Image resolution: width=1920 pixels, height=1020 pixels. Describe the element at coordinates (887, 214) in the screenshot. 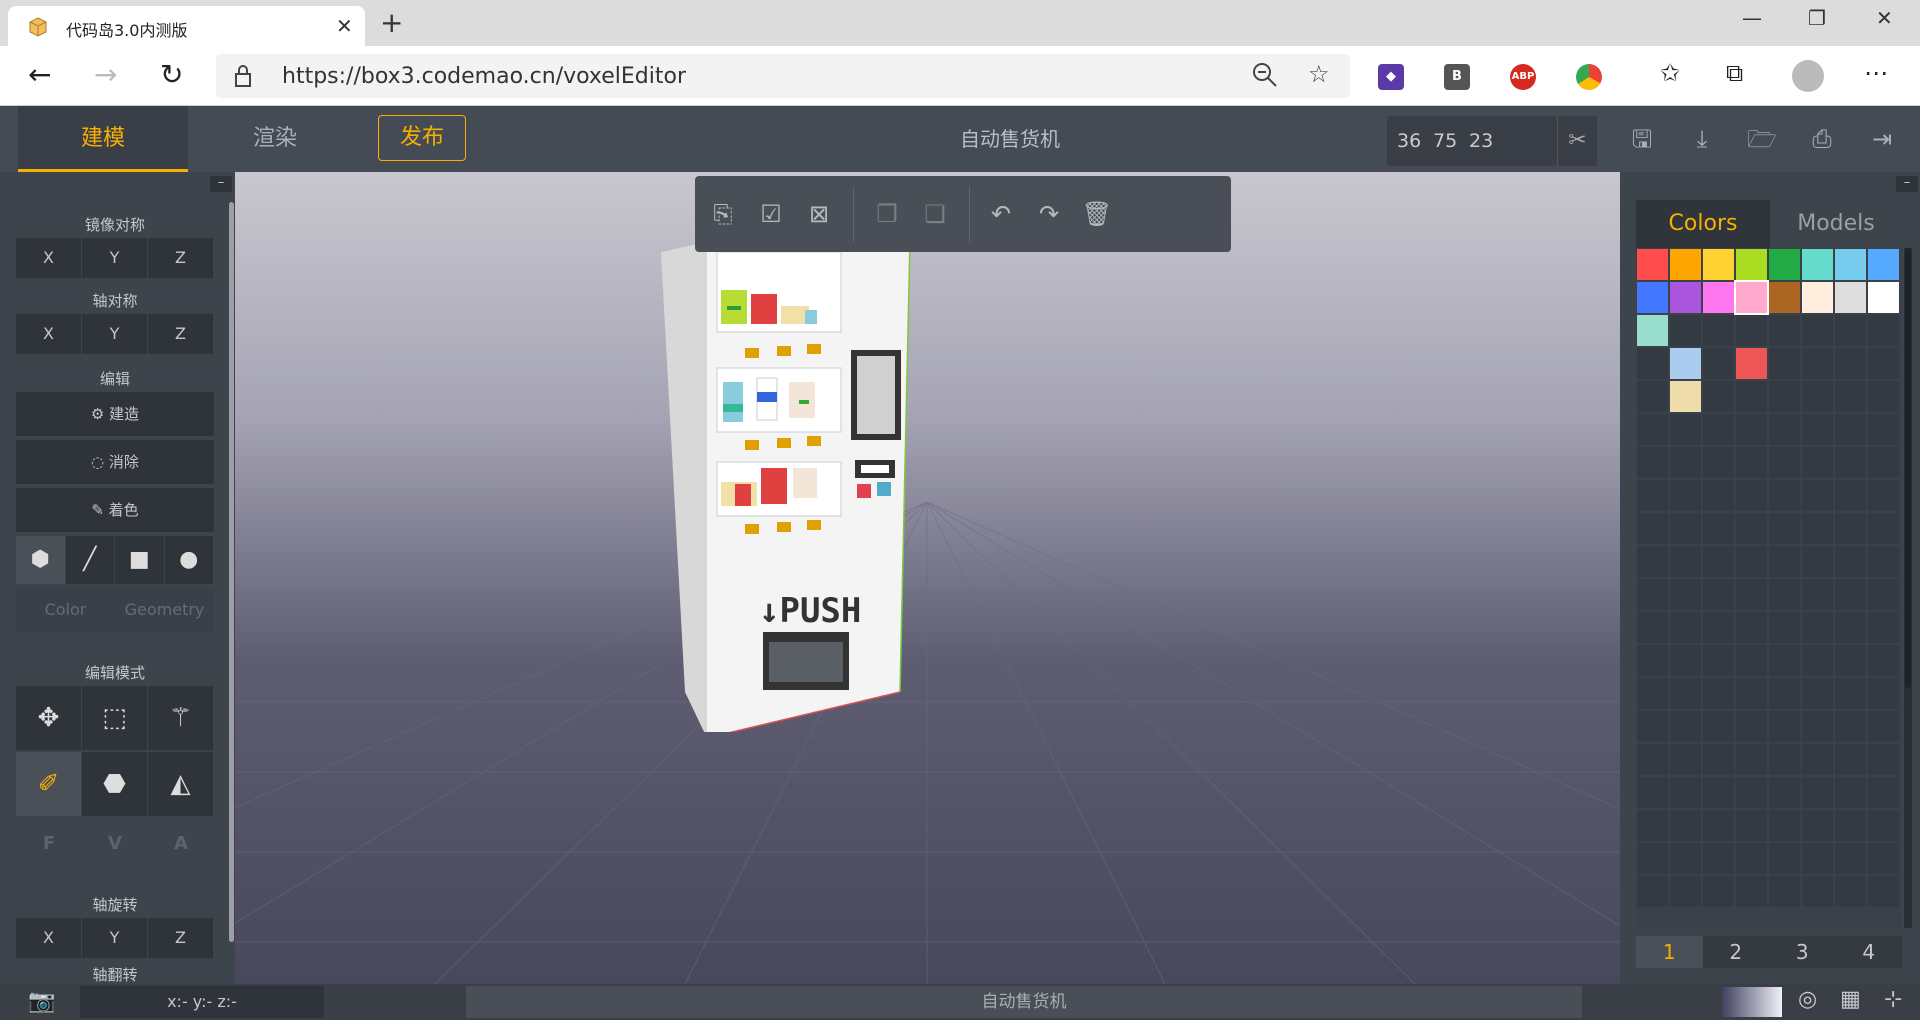

I see `bring-front-icon: ❐` at that location.